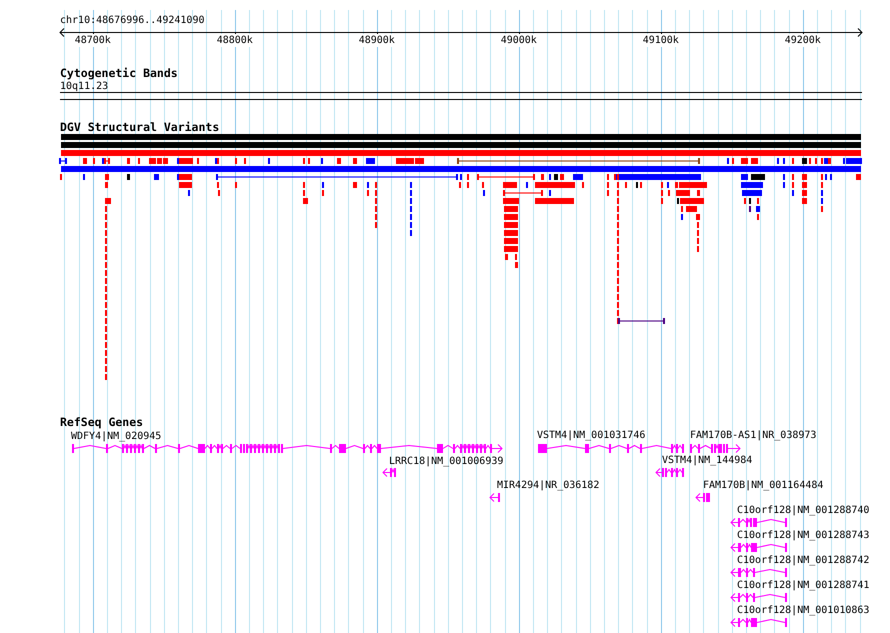  What do you see at coordinates (84, 86) in the screenshot?
I see `band-label: 10q11.23` at bounding box center [84, 86].